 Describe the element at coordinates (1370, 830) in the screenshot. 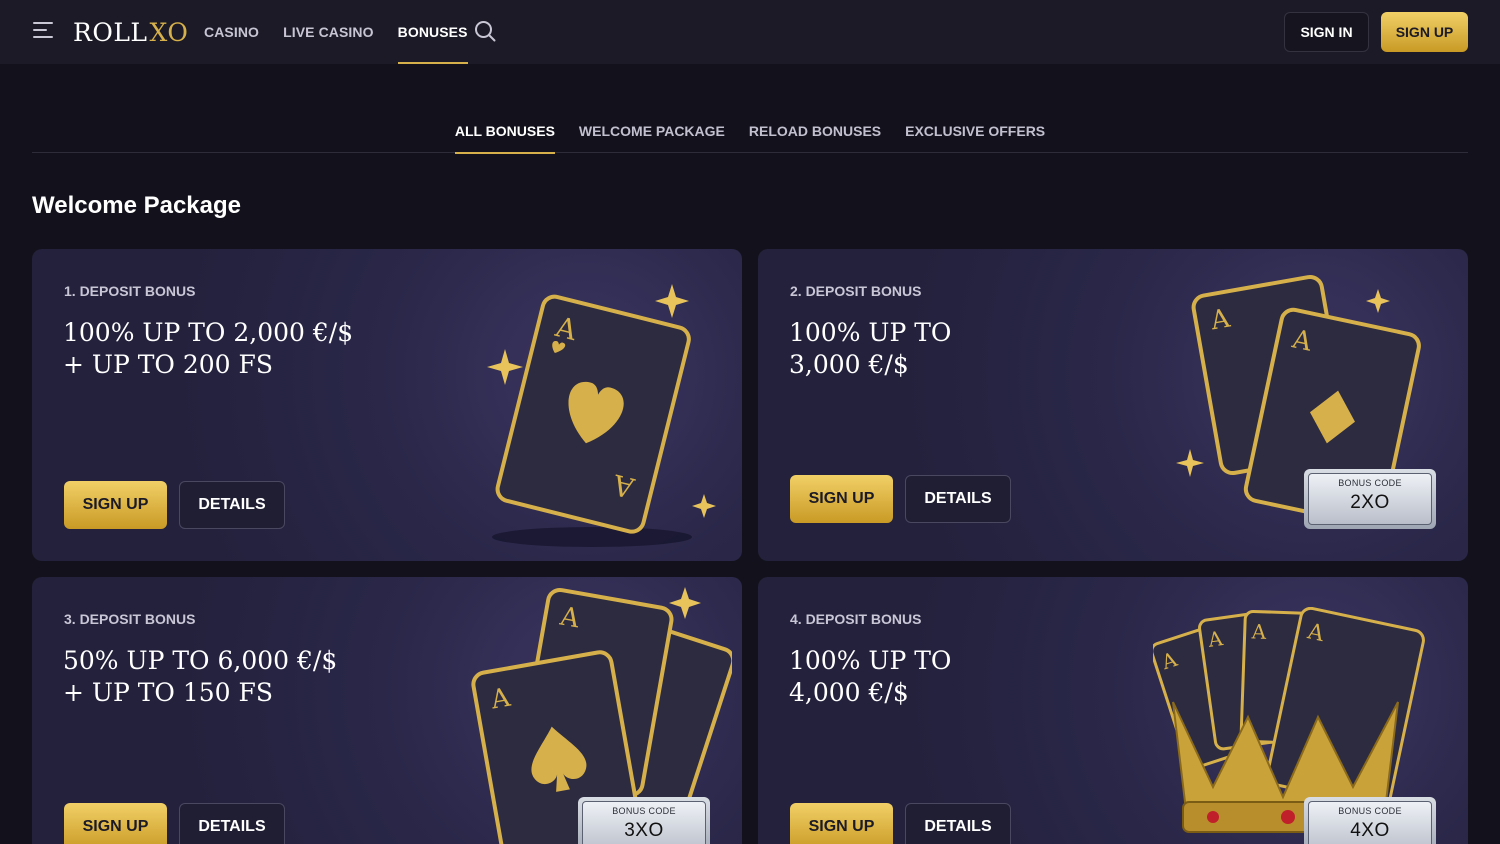

I see `bonus-code-value: 4XO` at that location.